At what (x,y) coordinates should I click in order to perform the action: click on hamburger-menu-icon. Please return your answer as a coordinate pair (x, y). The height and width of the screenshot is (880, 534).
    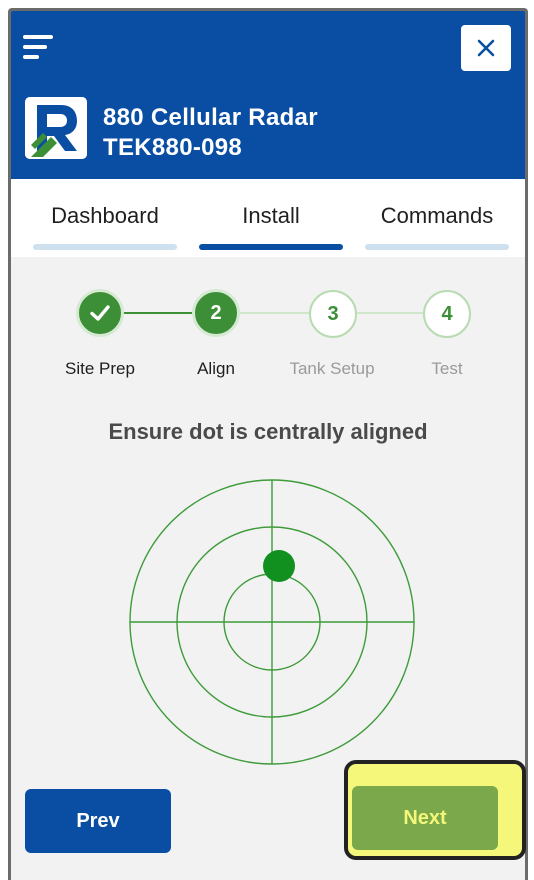
    Looking at the image, I should click on (41, 48).